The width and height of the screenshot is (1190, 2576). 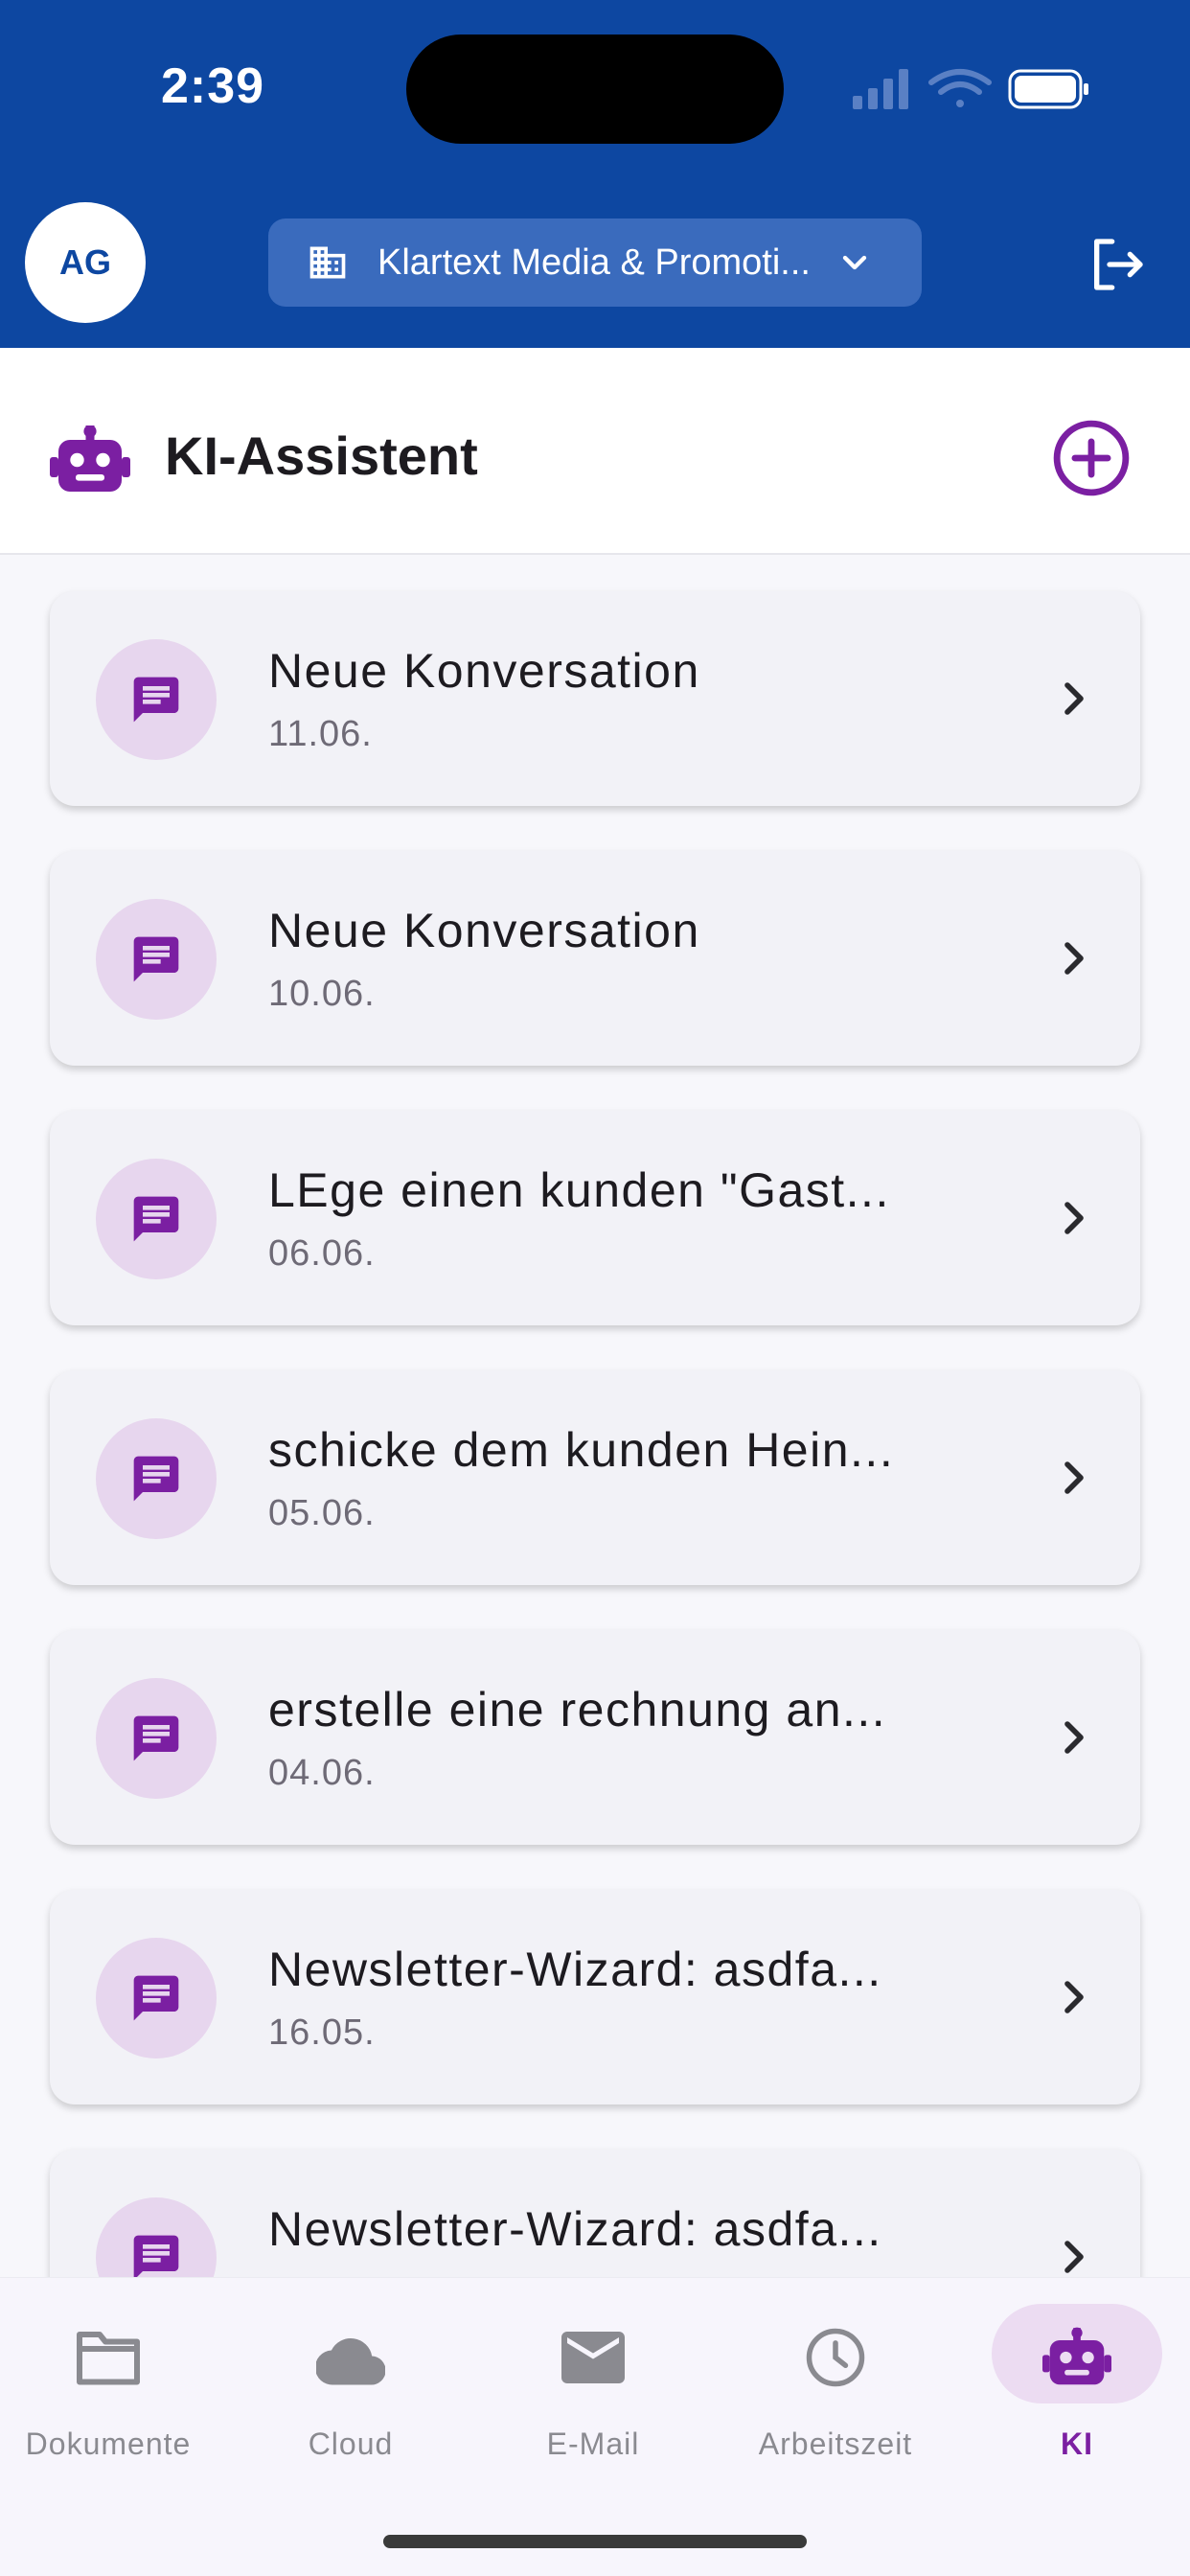 I want to click on conversation-item: LEge einen kunden "Gast... 06.06., so click(x=595, y=1218).